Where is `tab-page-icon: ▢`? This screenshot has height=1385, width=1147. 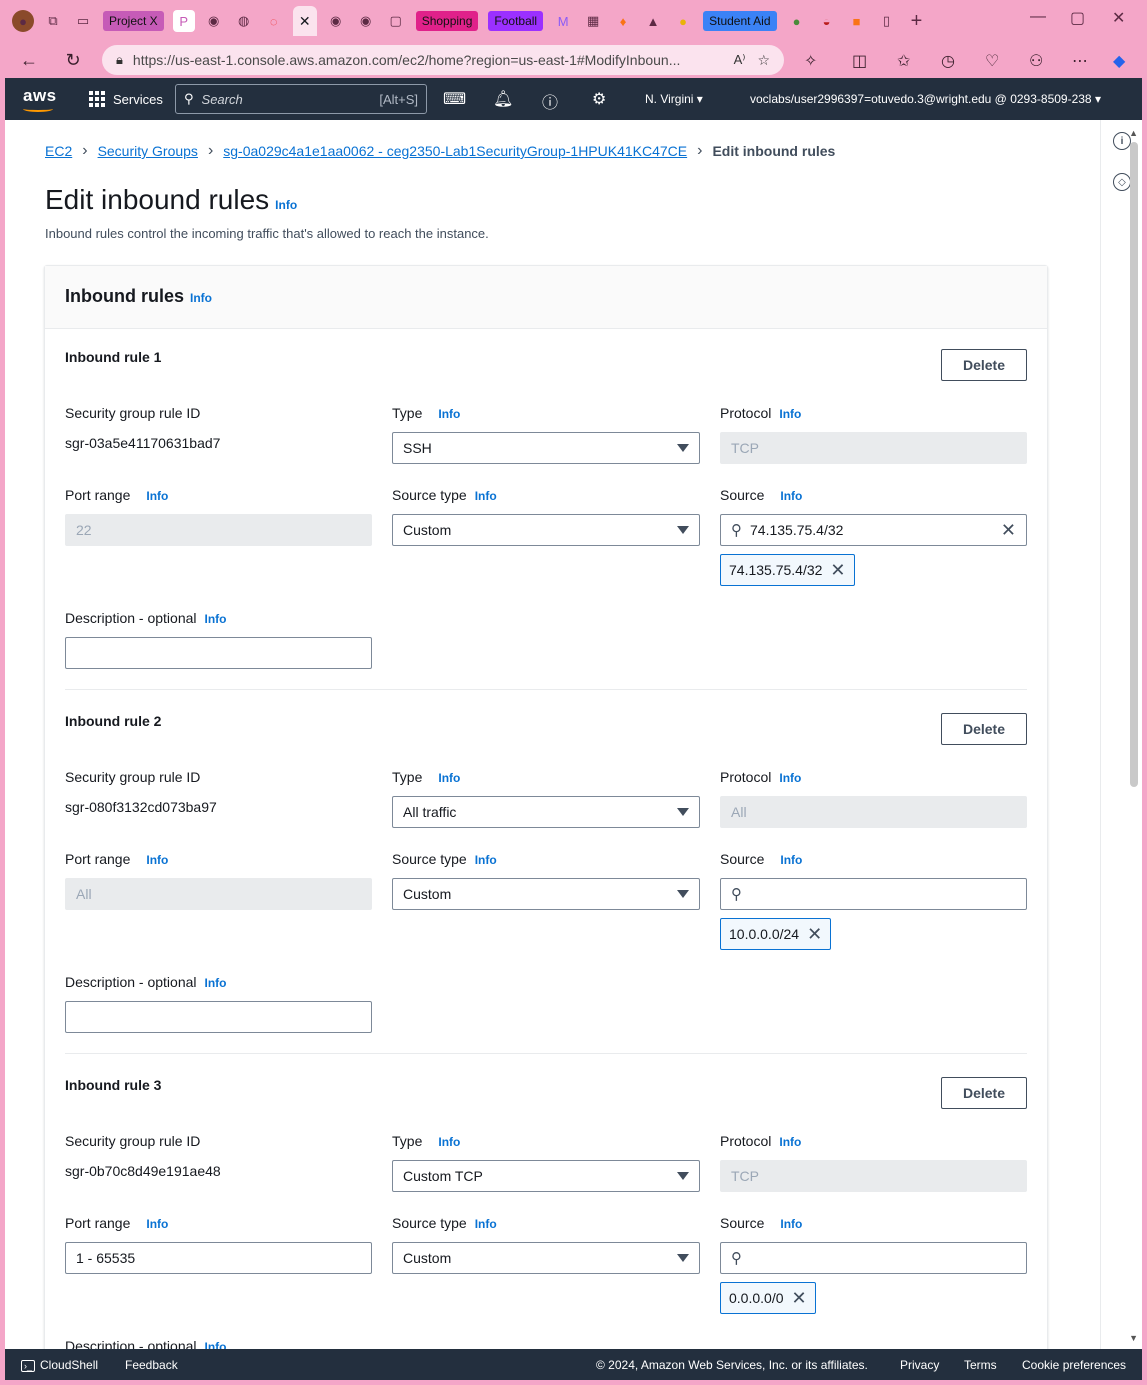
tab-page-icon: ▢ is located at coordinates (396, 21).